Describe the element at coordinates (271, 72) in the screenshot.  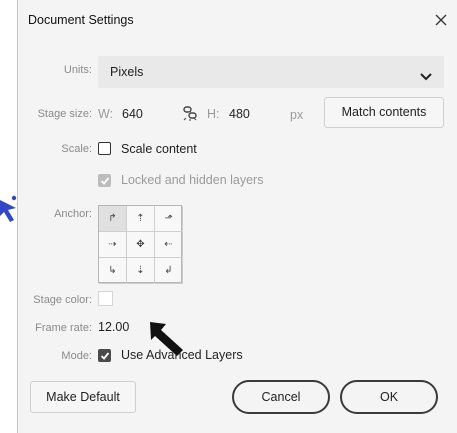
I see `units-select: Pixels` at that location.